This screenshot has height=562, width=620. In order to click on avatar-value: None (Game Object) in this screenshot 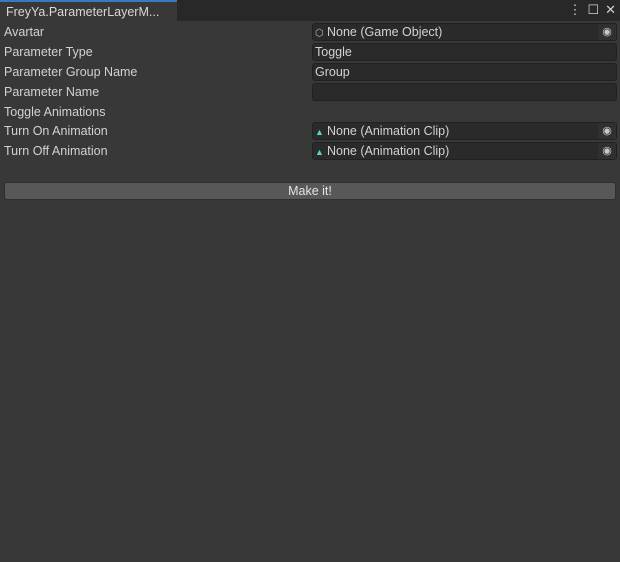, I will do `click(385, 32)`.